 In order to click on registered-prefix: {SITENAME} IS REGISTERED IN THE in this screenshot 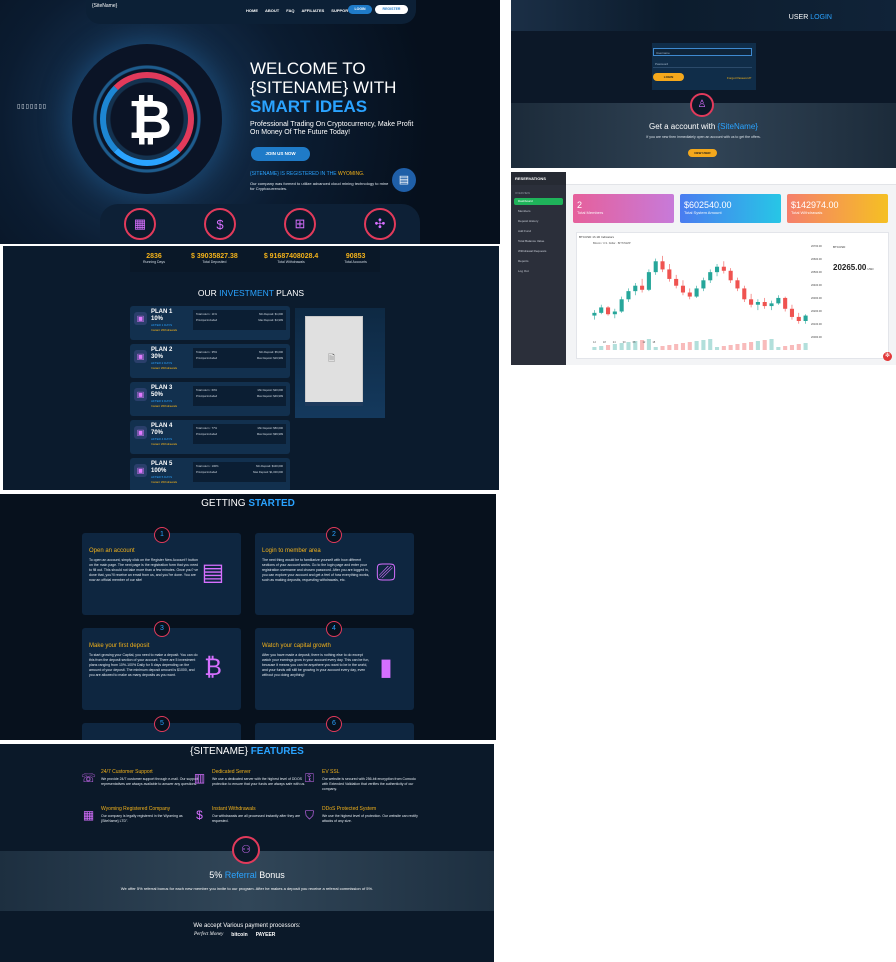, I will do `click(294, 174)`.